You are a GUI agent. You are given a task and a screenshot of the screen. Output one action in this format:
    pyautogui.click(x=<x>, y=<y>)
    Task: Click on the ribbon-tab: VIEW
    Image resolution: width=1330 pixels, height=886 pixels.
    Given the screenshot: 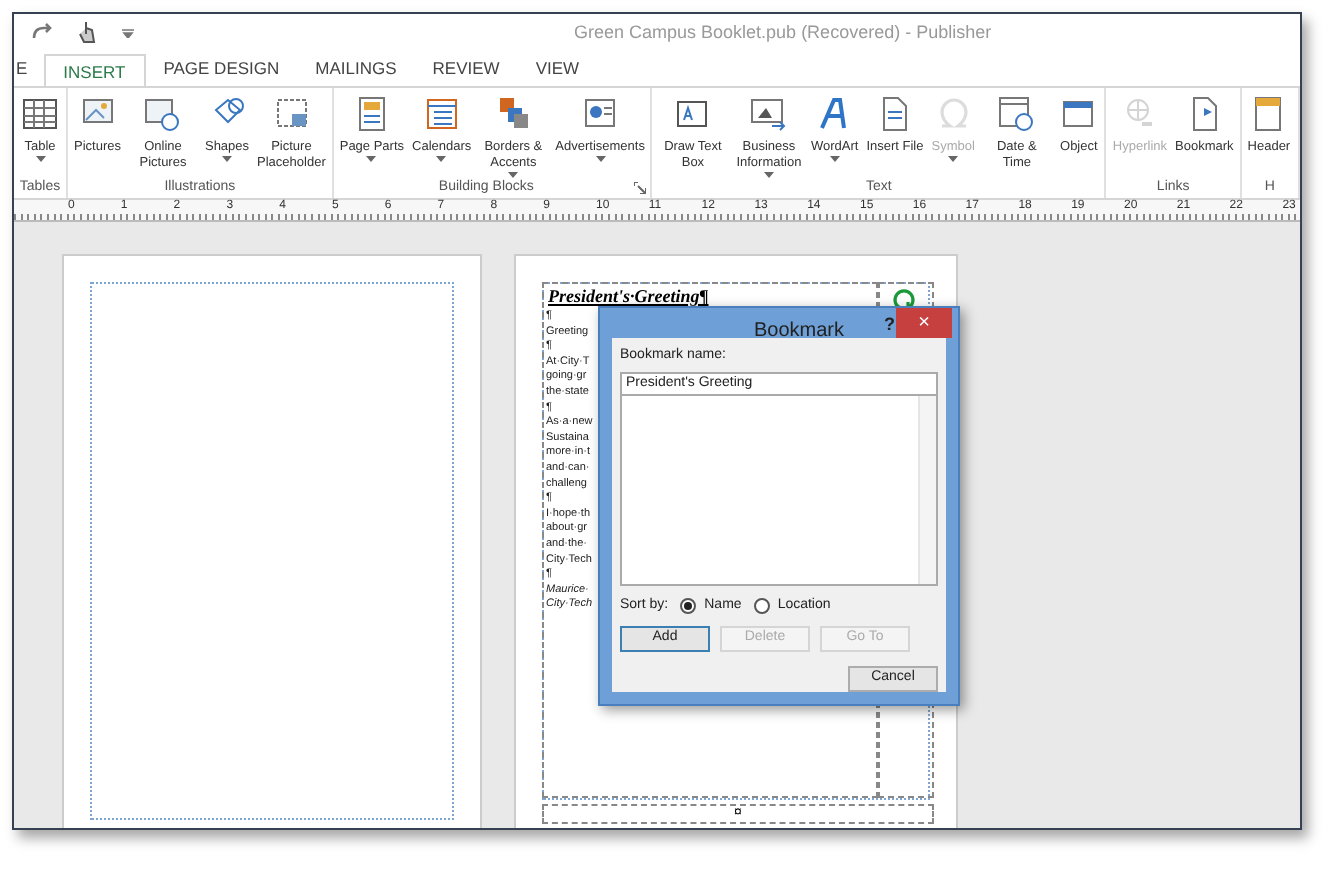 What is the action you would take?
    pyautogui.click(x=557, y=69)
    